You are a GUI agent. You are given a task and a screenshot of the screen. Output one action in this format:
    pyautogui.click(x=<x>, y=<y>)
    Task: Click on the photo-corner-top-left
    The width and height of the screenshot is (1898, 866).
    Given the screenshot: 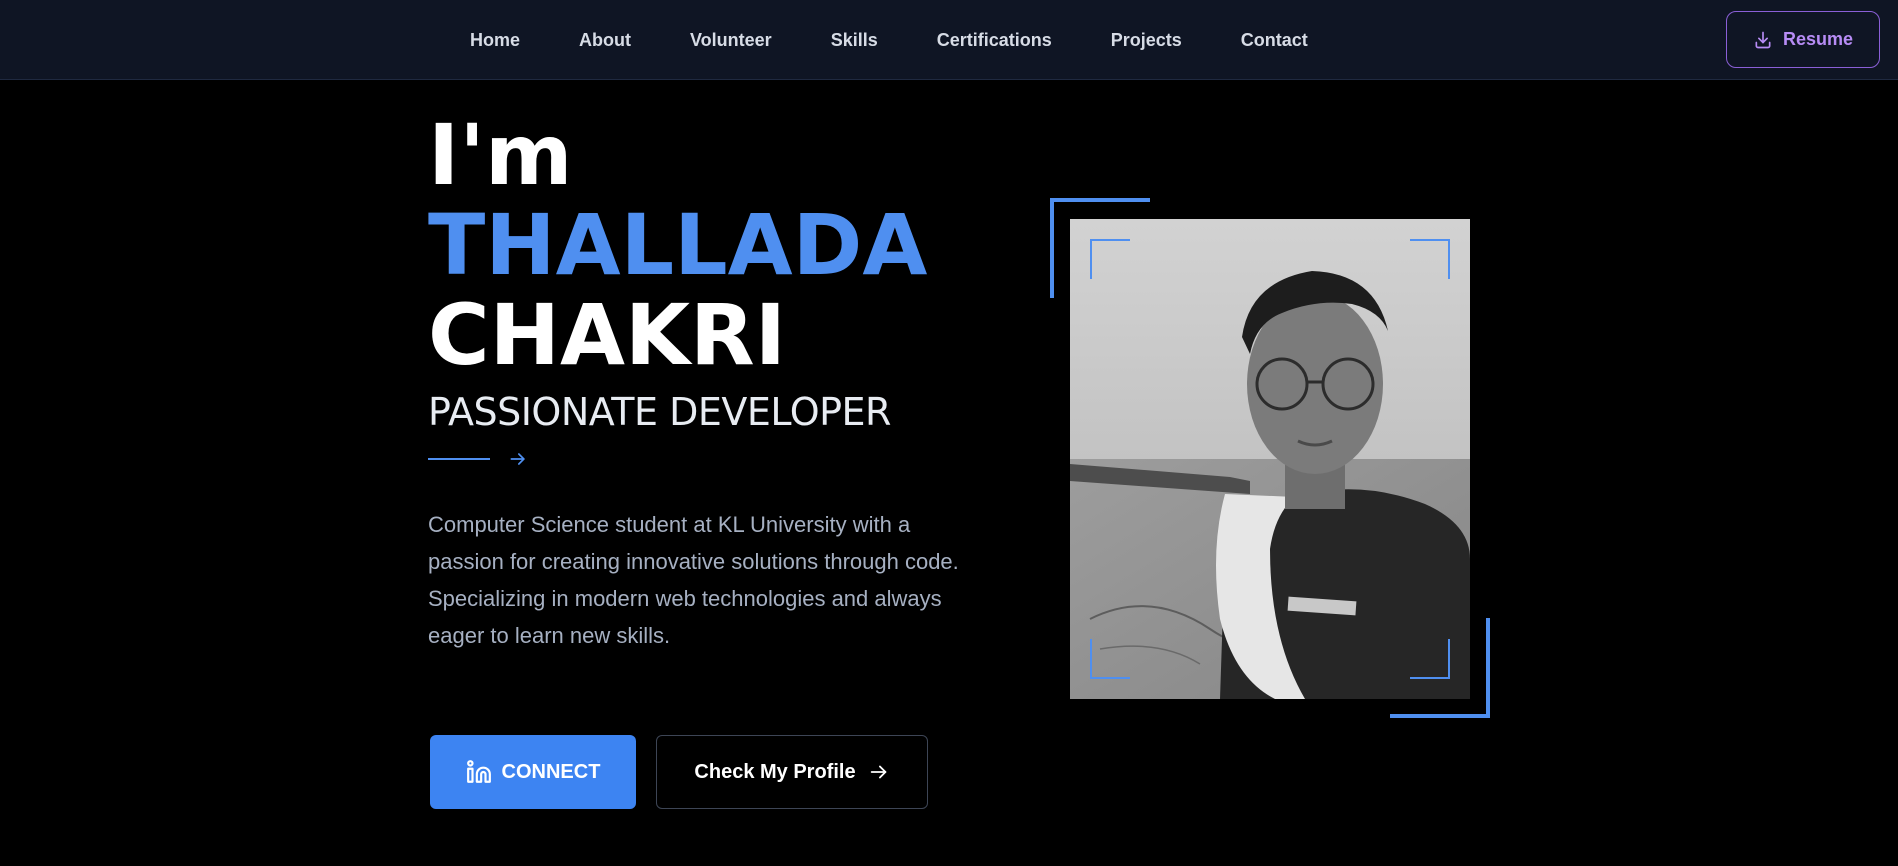 What is the action you would take?
    pyautogui.click(x=1110, y=259)
    